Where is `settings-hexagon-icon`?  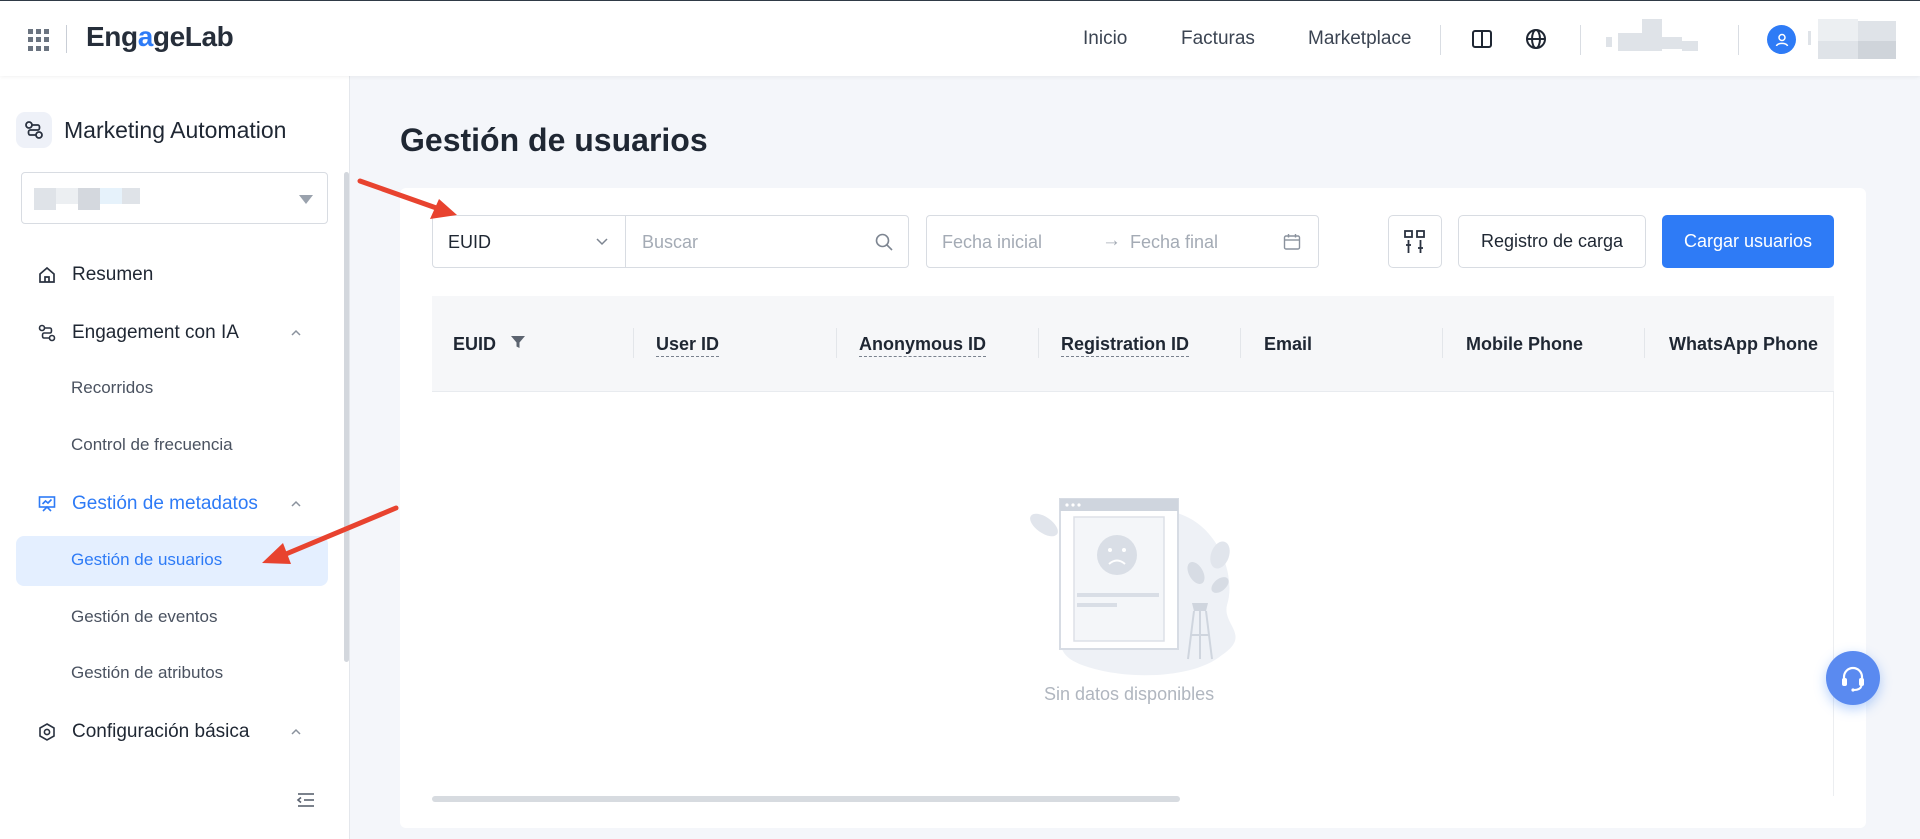
settings-hexagon-icon is located at coordinates (47, 732).